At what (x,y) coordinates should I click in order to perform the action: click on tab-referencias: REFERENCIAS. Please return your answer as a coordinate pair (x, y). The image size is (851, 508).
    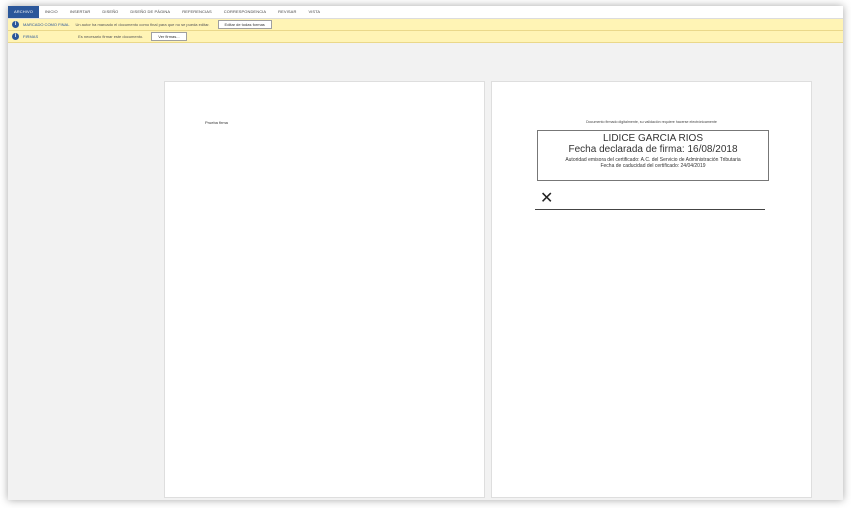
    Looking at the image, I should click on (197, 12).